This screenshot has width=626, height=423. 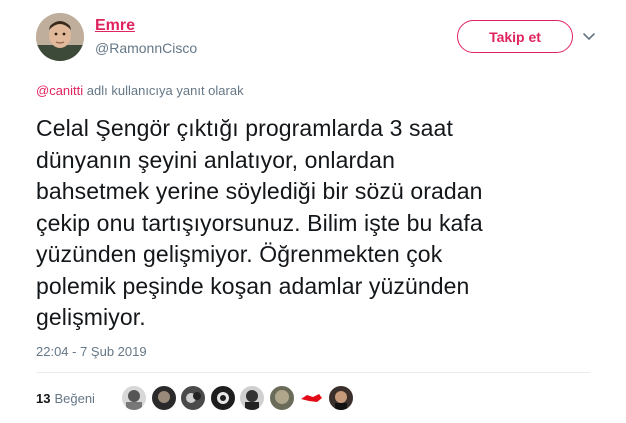 What do you see at coordinates (60, 37) in the screenshot?
I see `avatar` at bounding box center [60, 37].